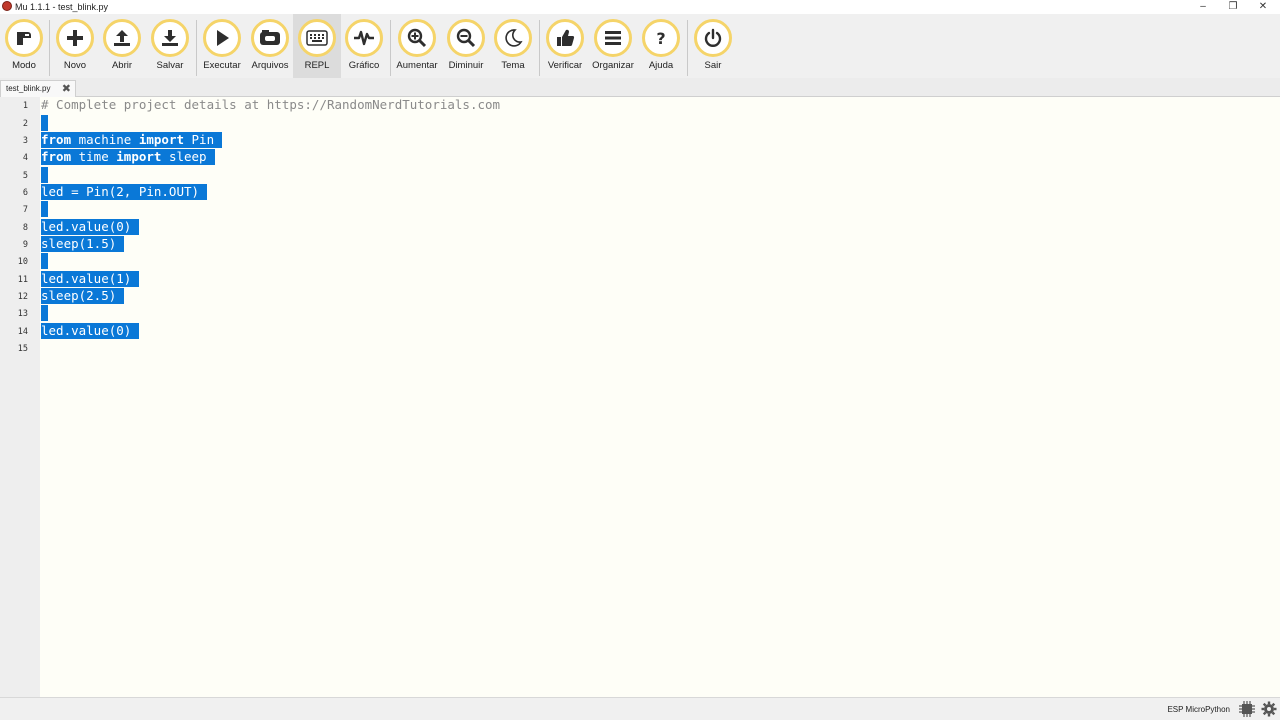 Image resolution: width=1280 pixels, height=720 pixels. Describe the element at coordinates (466, 38) in the screenshot. I see `zoom-out-icon` at that location.